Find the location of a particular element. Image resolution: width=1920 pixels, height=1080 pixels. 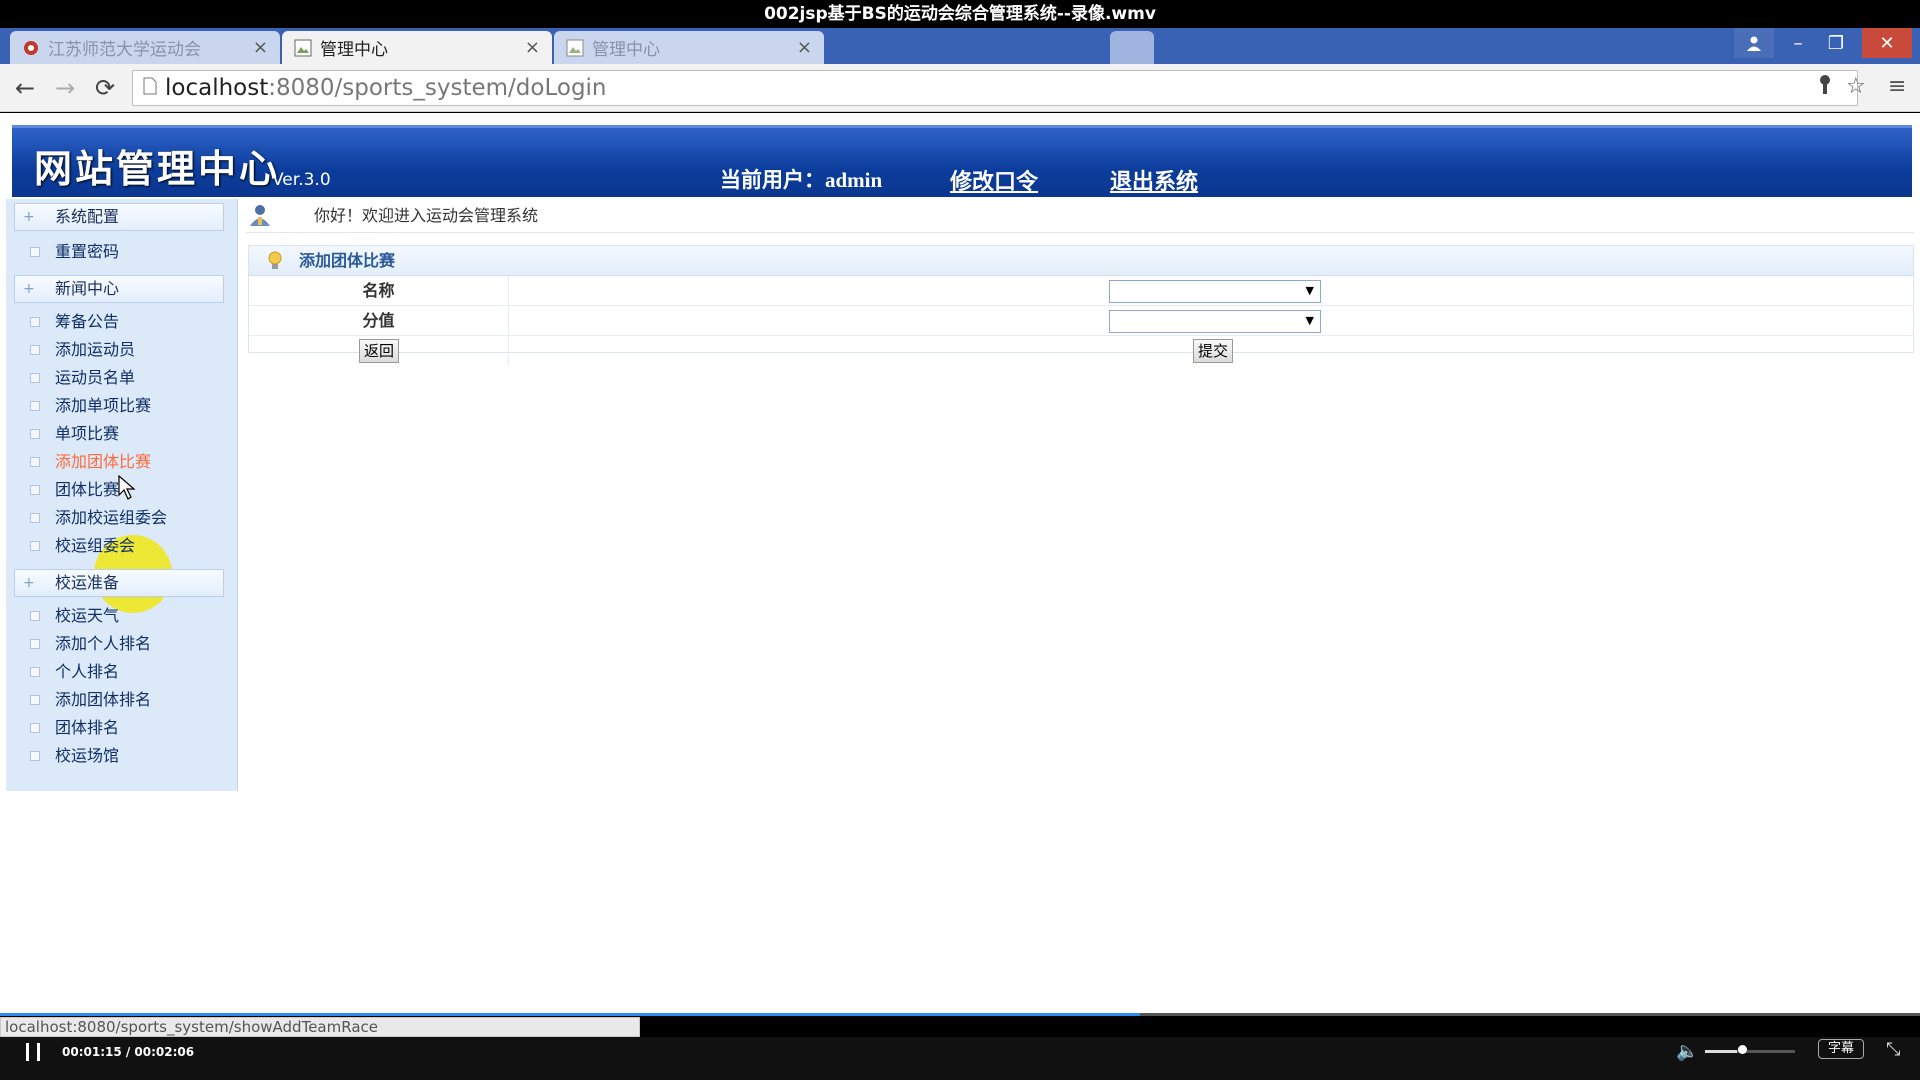

site-favicon-icon is located at coordinates (31, 48).